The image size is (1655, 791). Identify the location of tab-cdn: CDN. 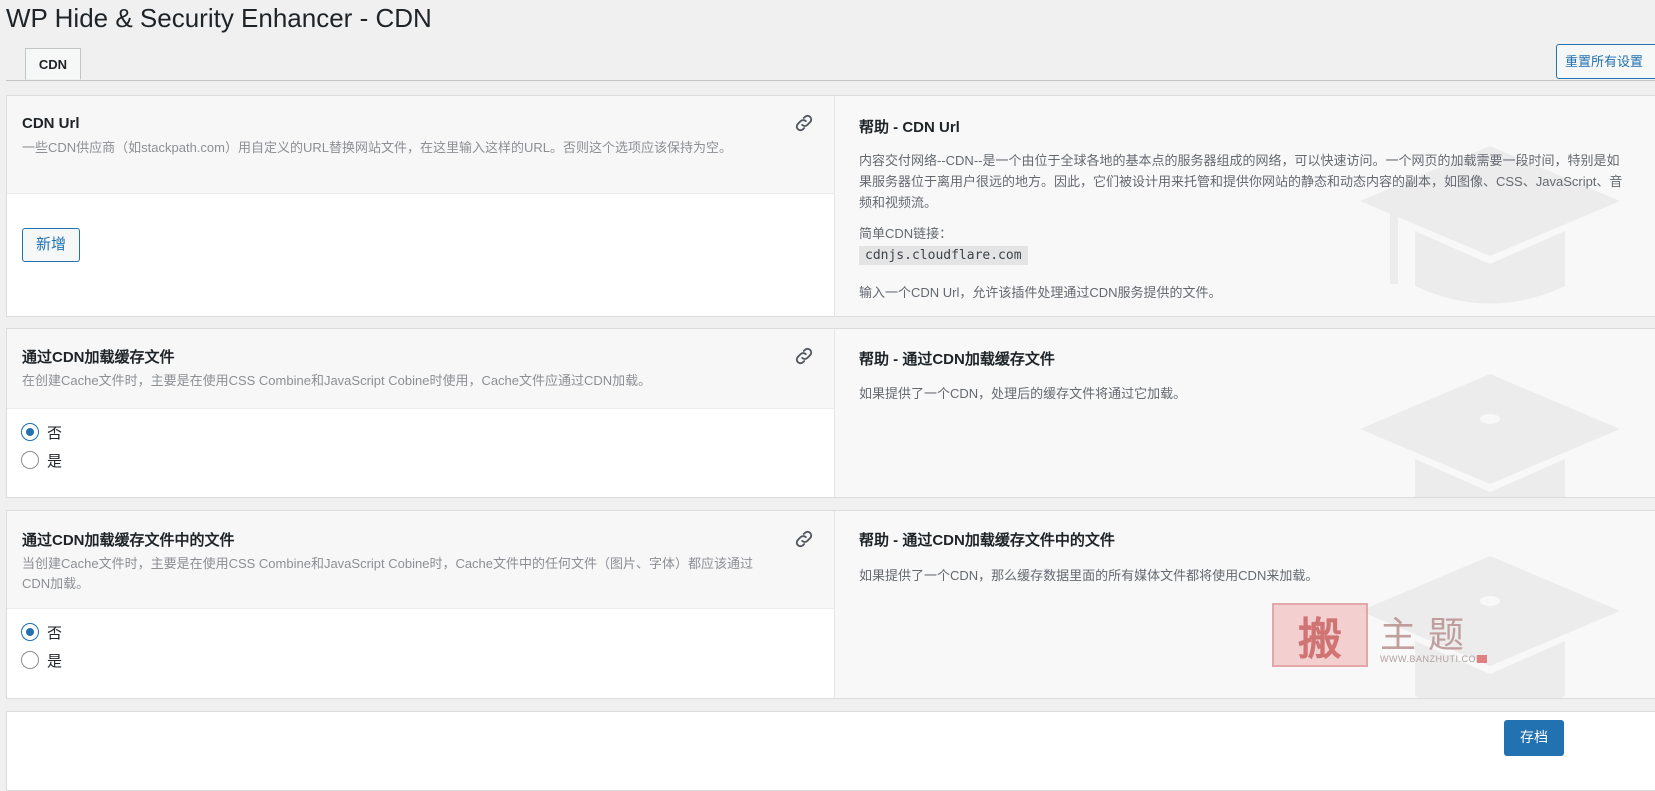
(53, 64).